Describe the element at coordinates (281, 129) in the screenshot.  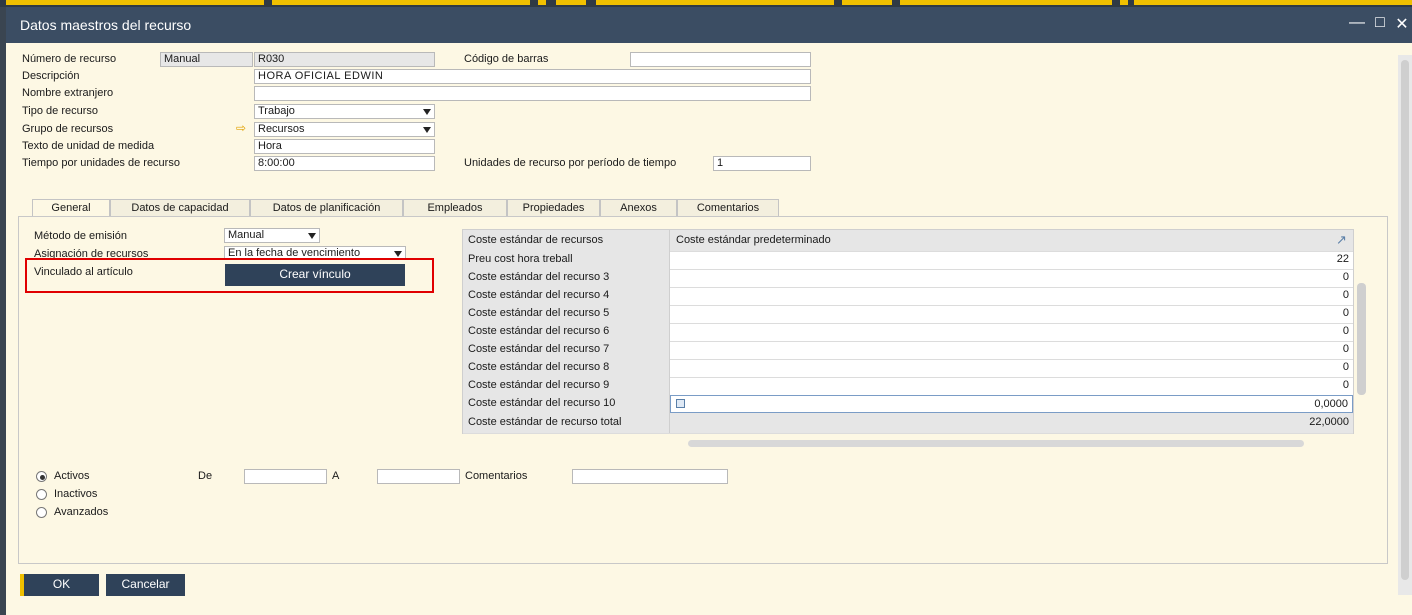
I see `grupo-value: Recursos` at that location.